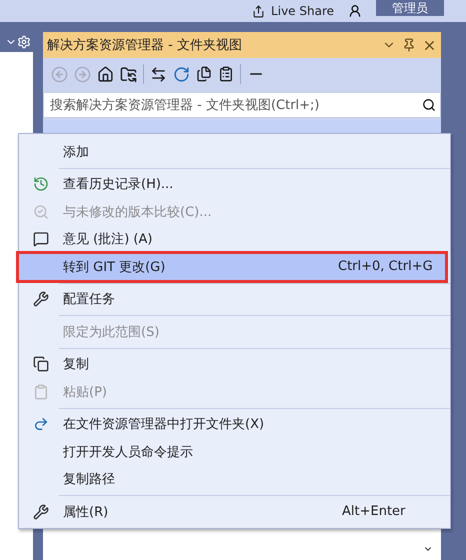  What do you see at coordinates (41, 184) in the screenshot?
I see `history-icon` at bounding box center [41, 184].